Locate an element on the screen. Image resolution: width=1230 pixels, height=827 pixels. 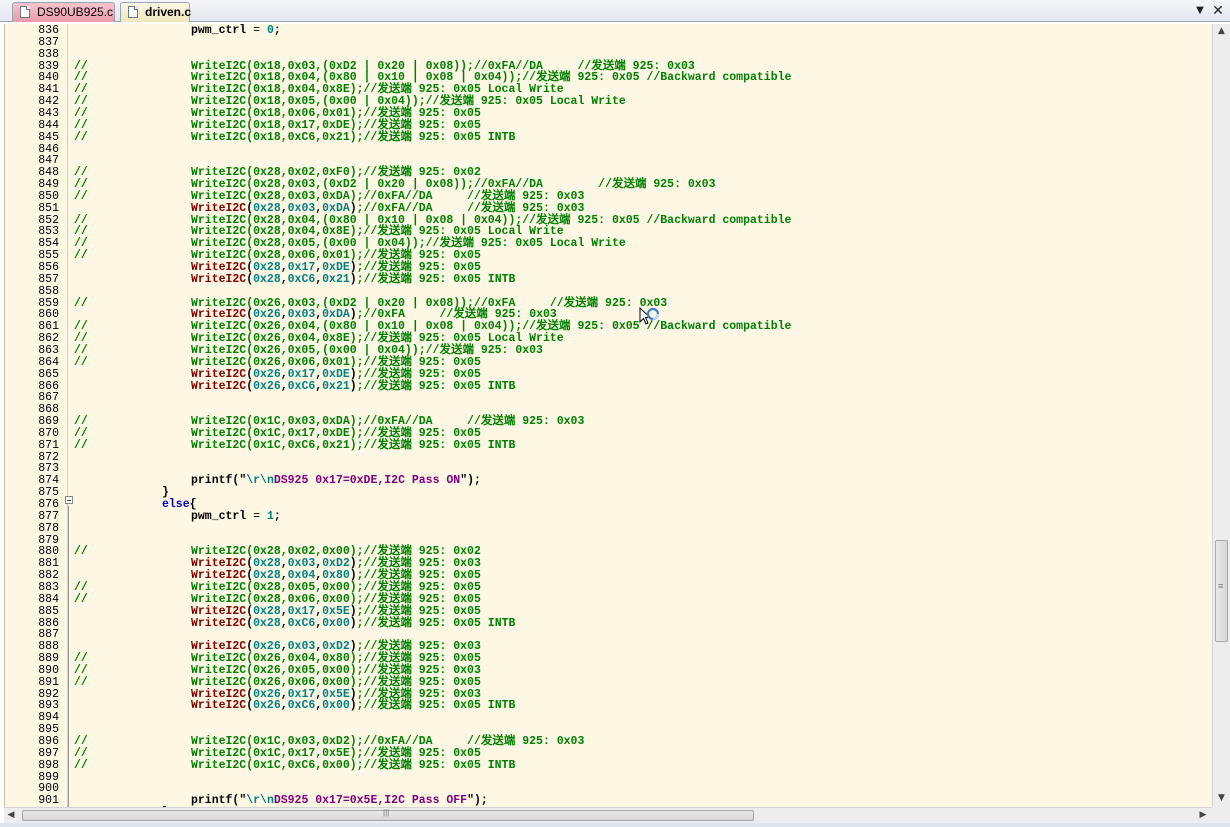
tab-list-dropdown-icon: ▼ is located at coordinates (1200, 11).